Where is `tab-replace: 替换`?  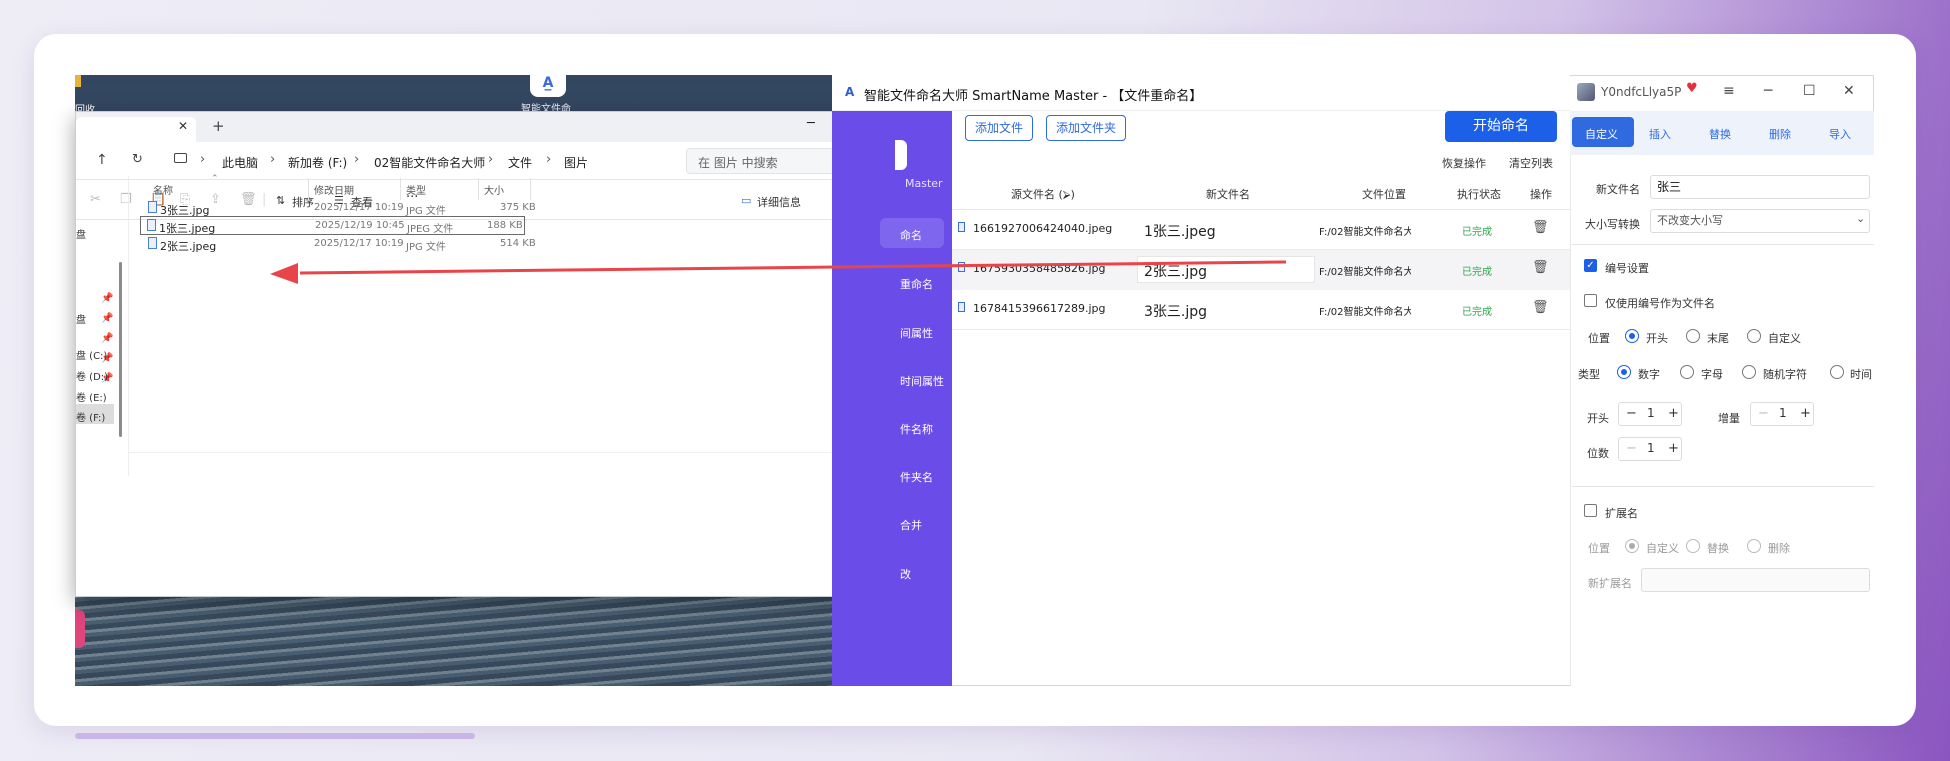
tab-replace: 替换 is located at coordinates (1720, 134).